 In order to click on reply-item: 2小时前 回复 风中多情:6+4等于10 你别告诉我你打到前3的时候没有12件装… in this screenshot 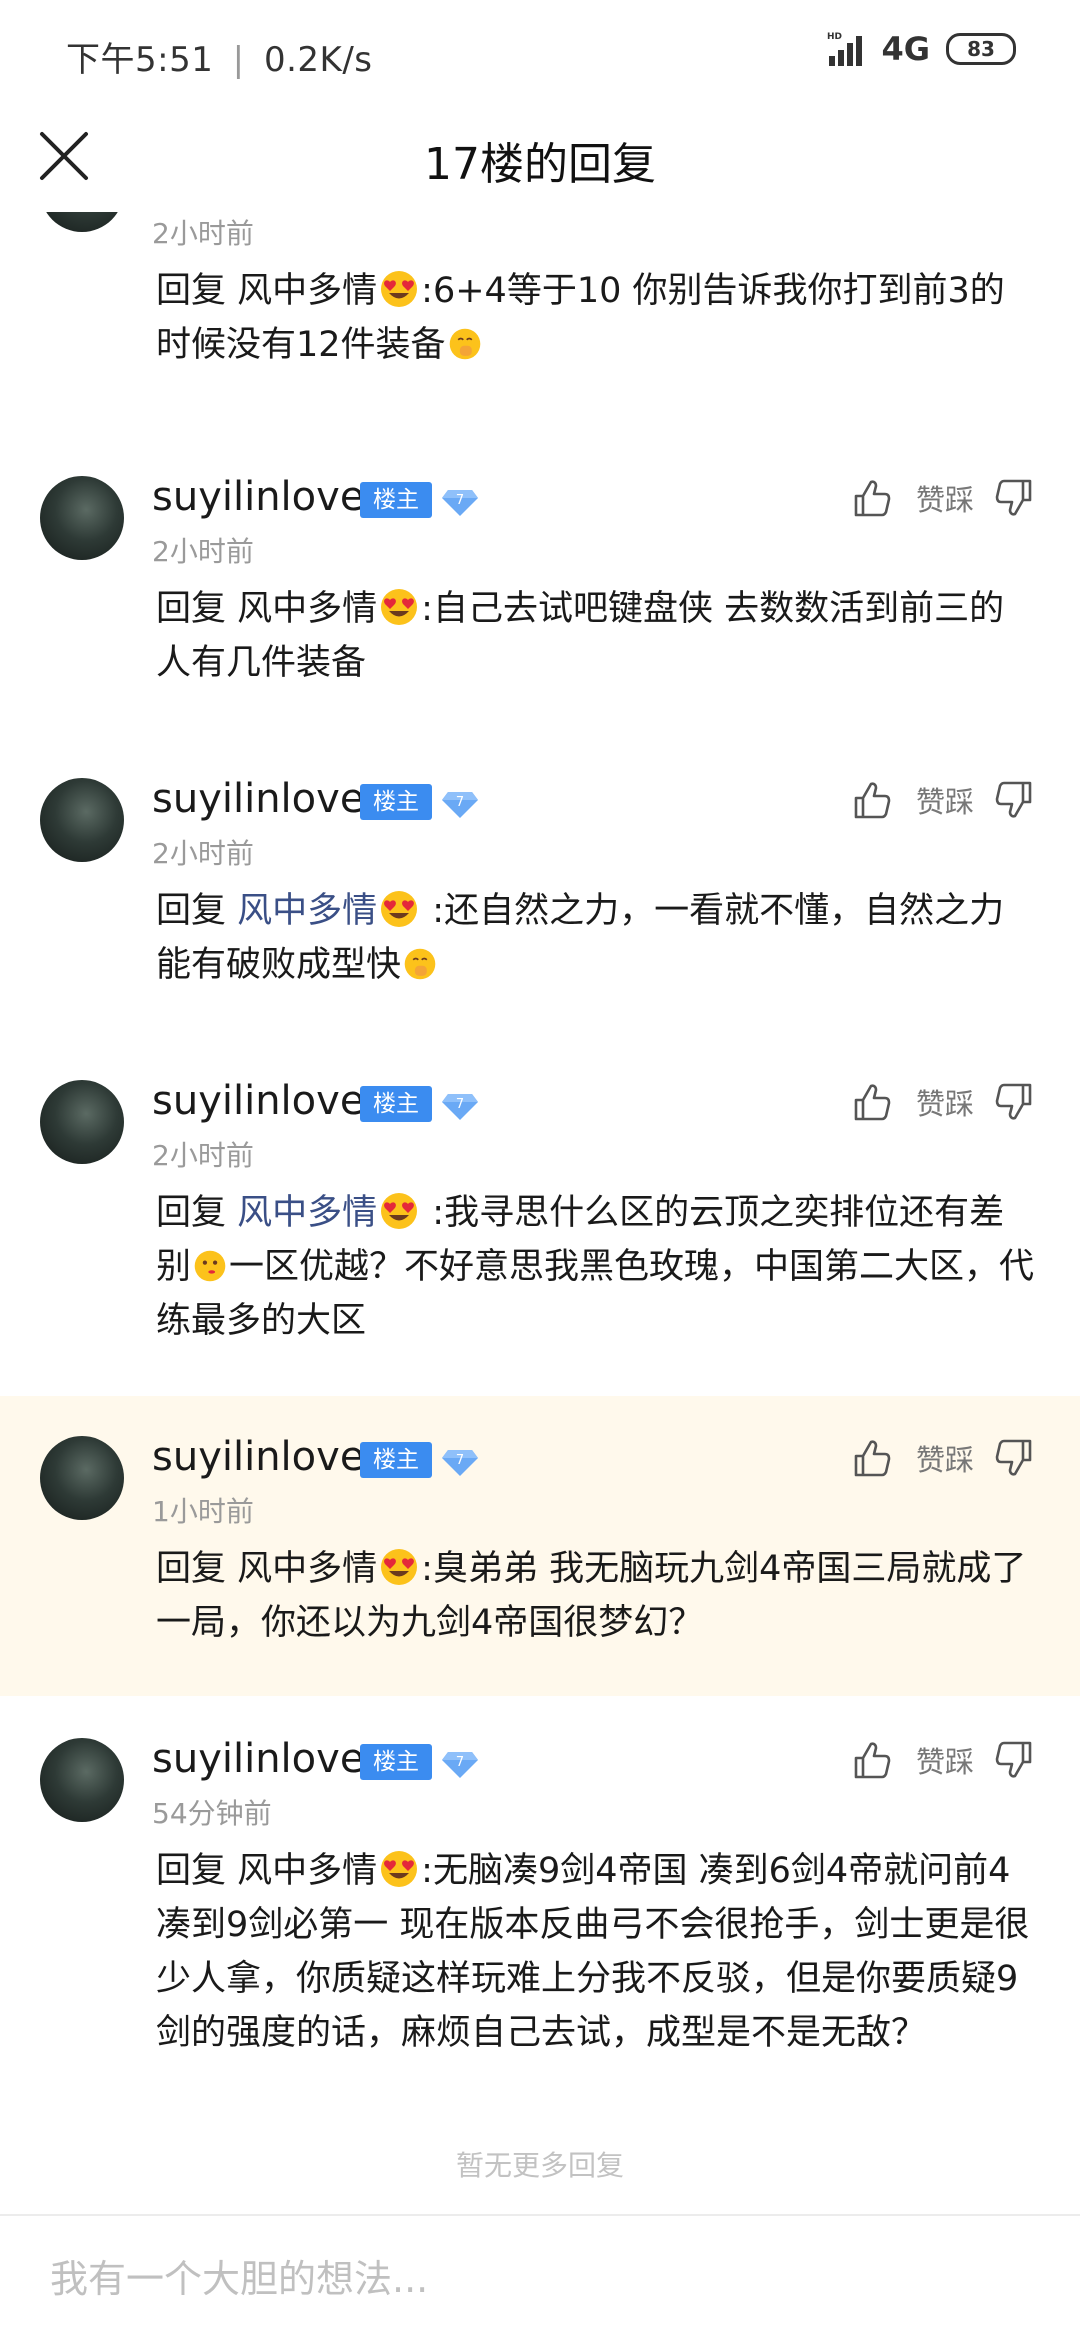, I will do `click(540, 324)`.